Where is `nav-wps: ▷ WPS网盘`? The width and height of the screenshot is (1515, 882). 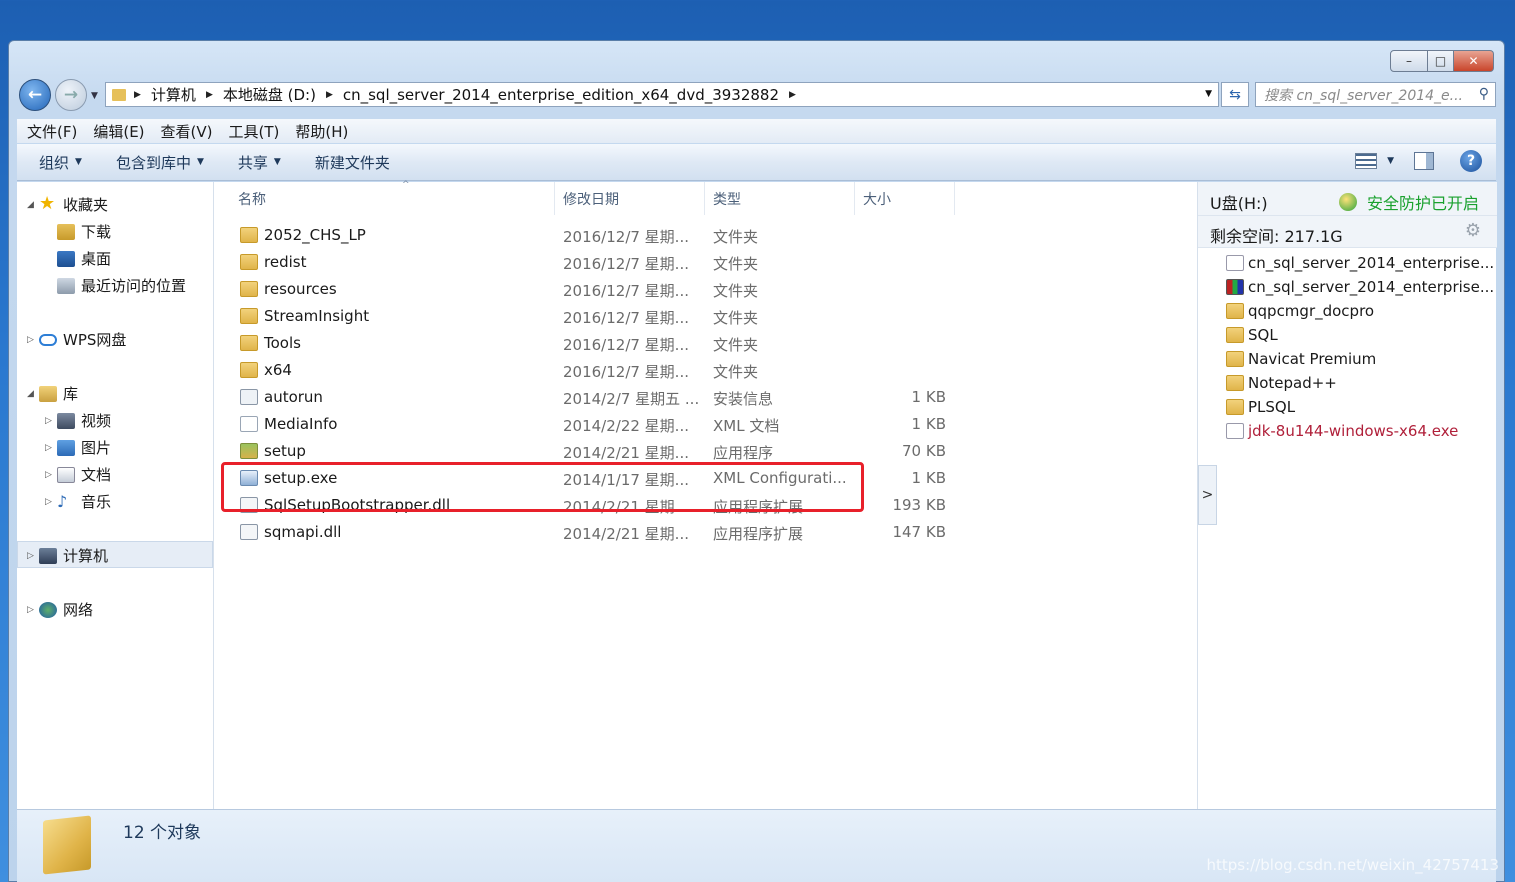
nav-wps: ▷ WPS网盘 is located at coordinates (76, 339).